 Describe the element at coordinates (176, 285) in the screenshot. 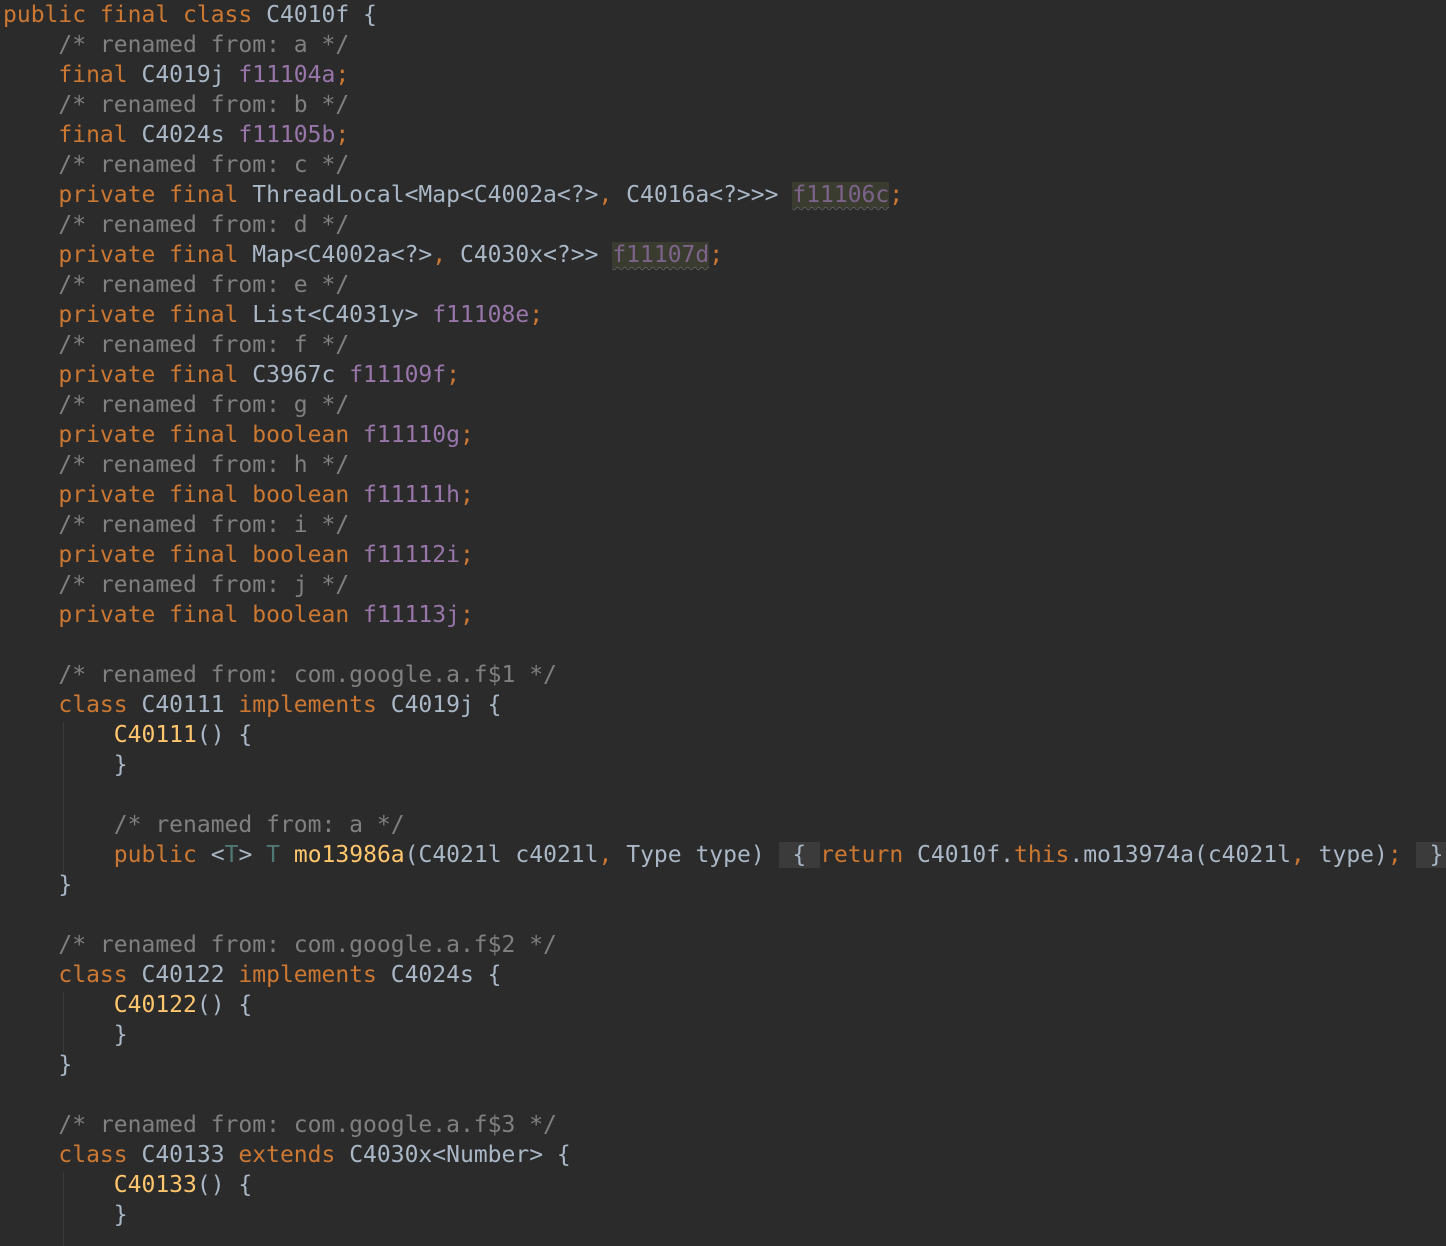

I see `code-line: /* renamed from: e */` at that location.